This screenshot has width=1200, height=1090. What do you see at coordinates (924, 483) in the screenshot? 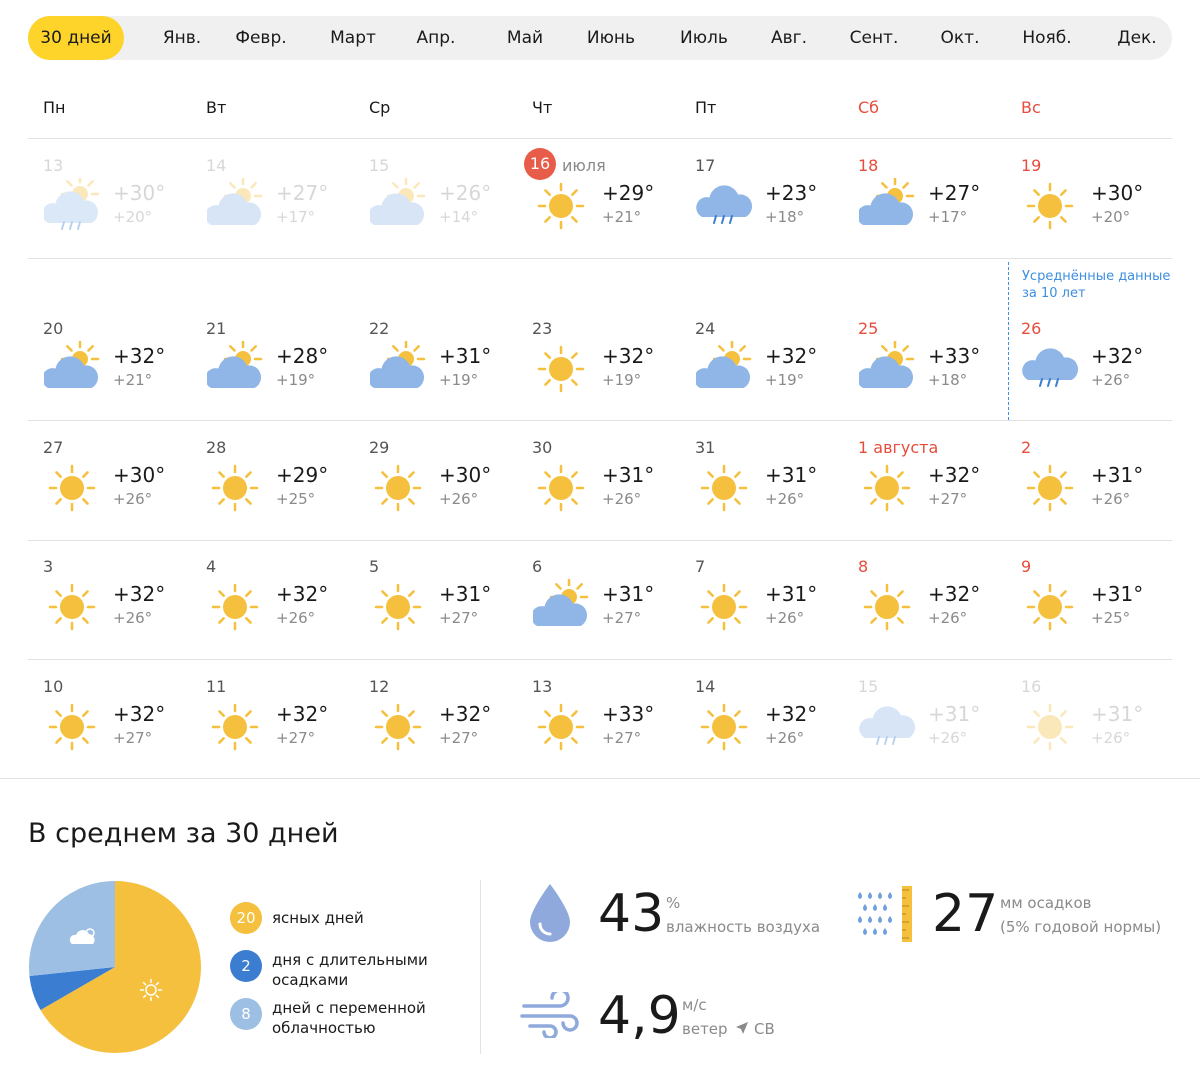
I see `day-cell: 1 августа +32° +27°` at bounding box center [924, 483].